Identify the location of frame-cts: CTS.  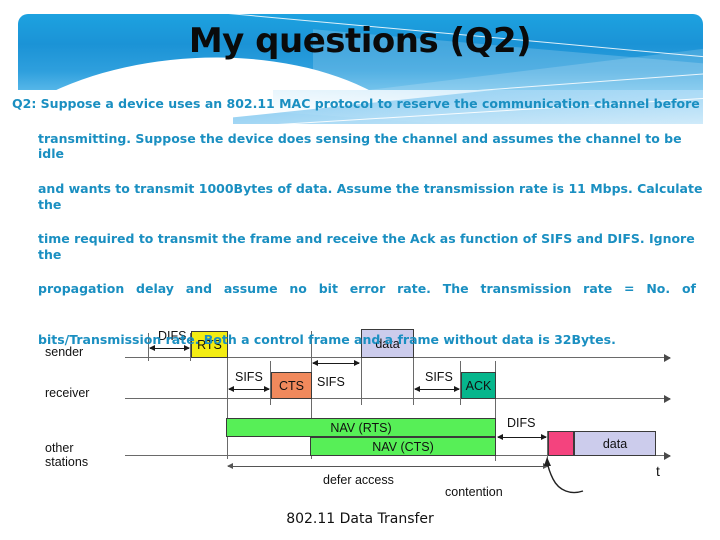
(291, 385).